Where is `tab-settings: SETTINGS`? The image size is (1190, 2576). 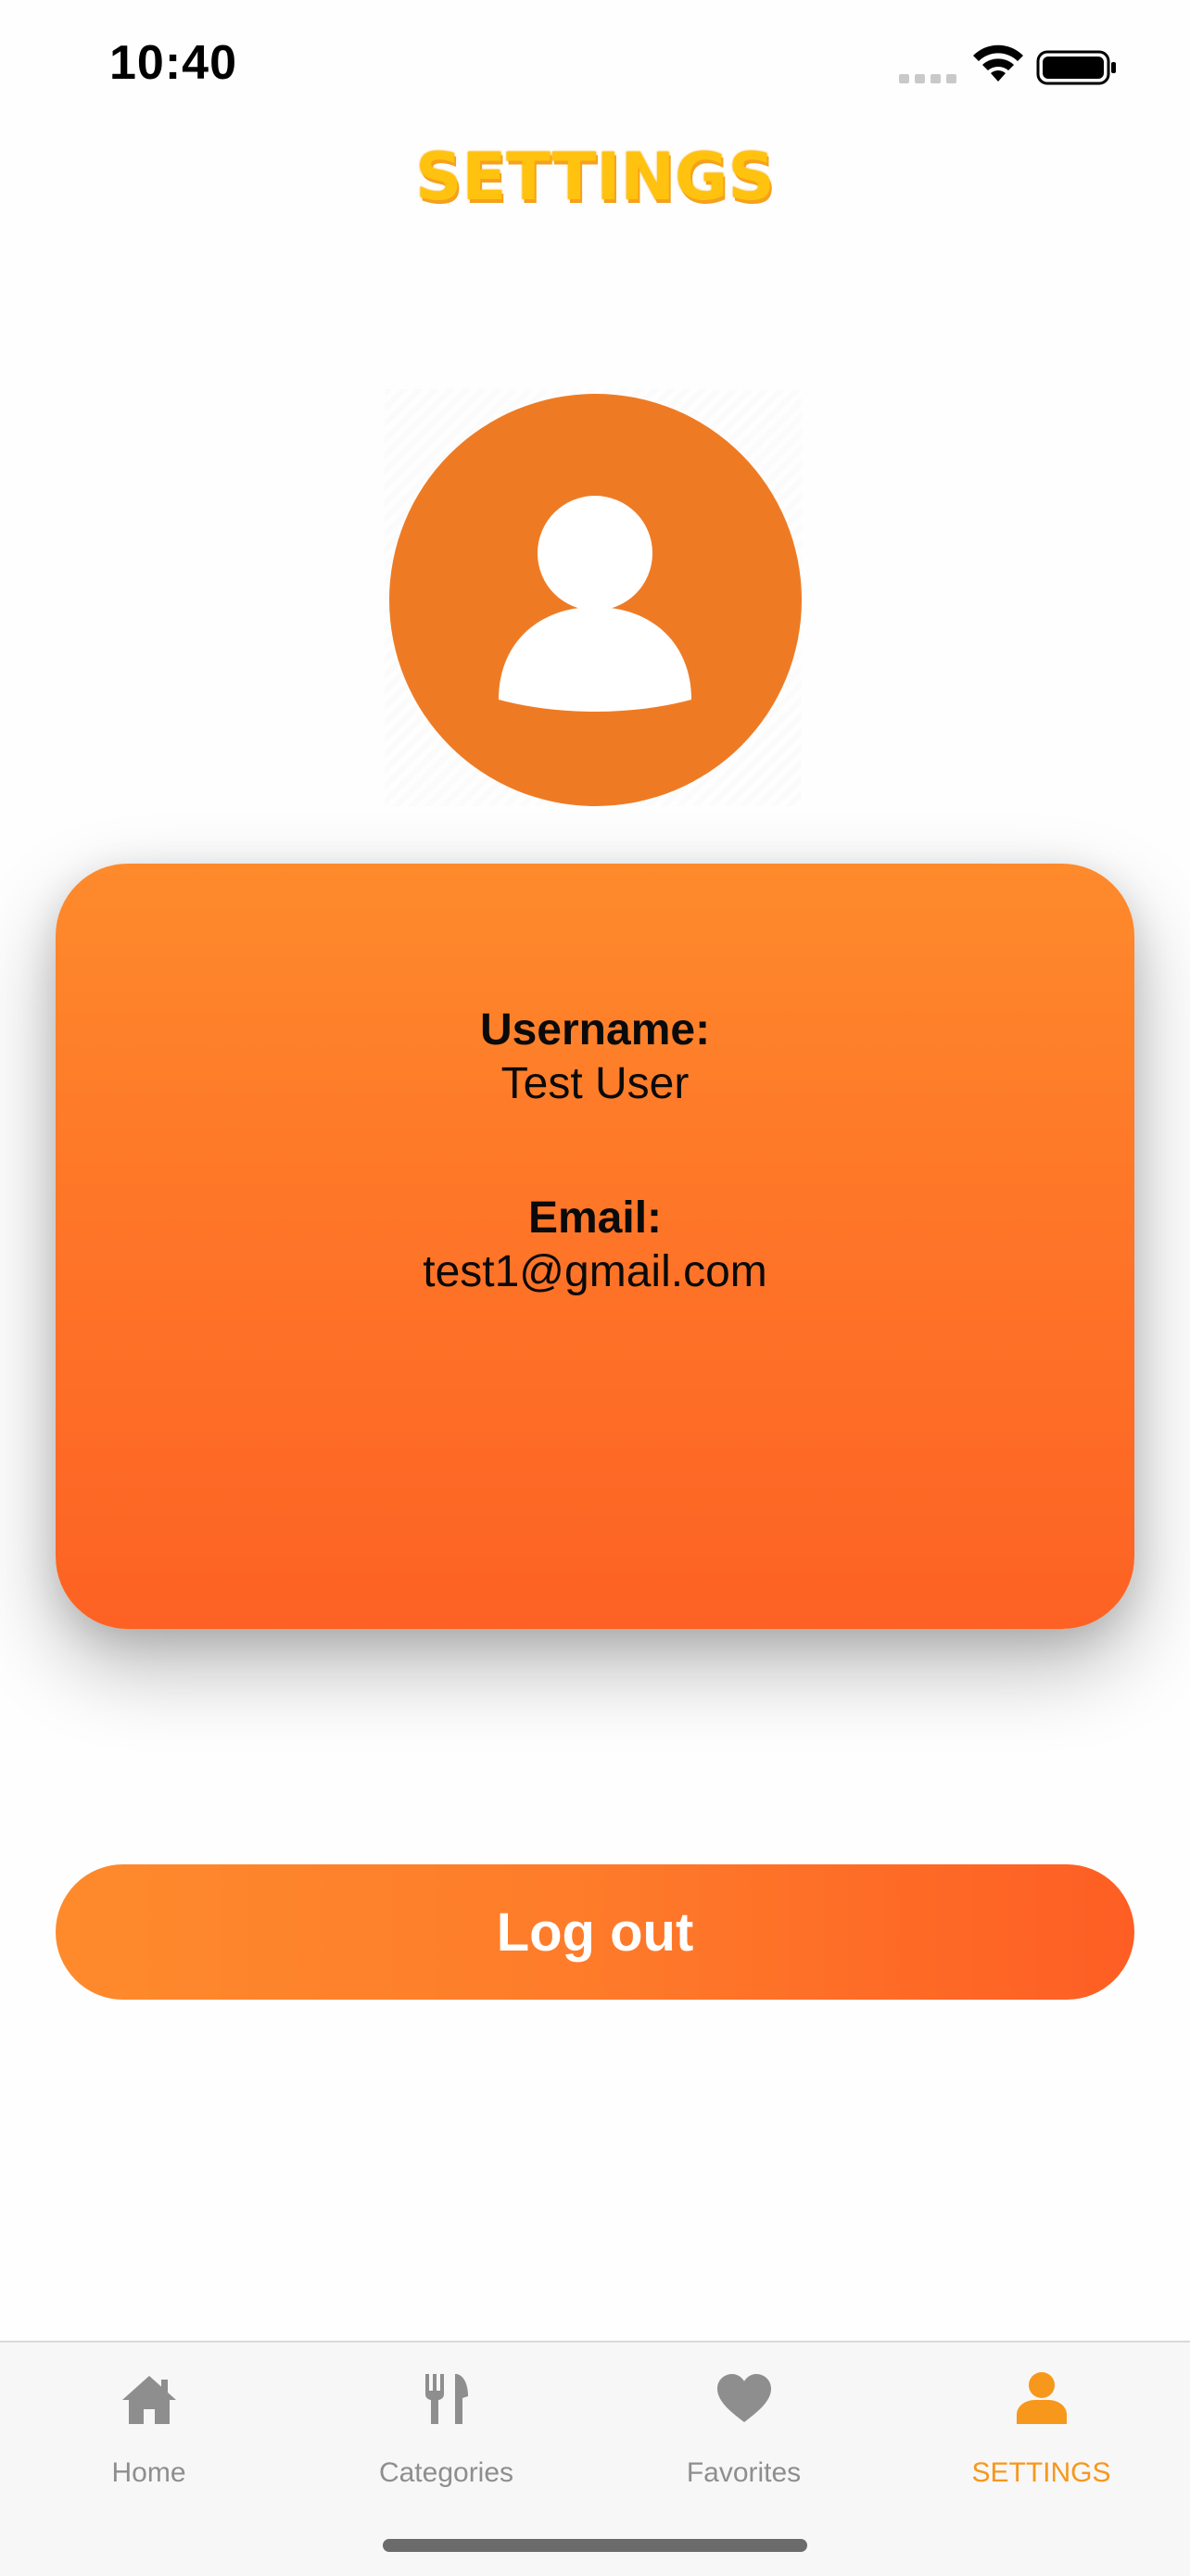
tab-settings: SETTINGS is located at coordinates (1041, 2421).